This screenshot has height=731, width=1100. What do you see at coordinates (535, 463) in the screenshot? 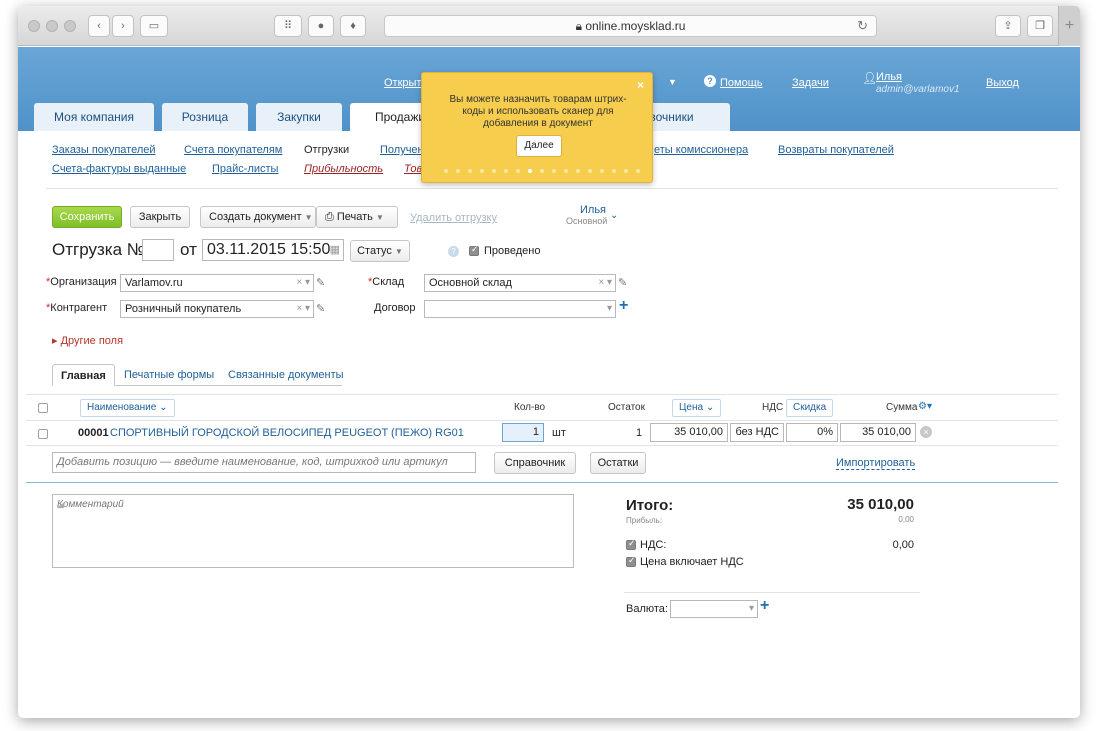
I see `catalog-button: Справочник` at bounding box center [535, 463].